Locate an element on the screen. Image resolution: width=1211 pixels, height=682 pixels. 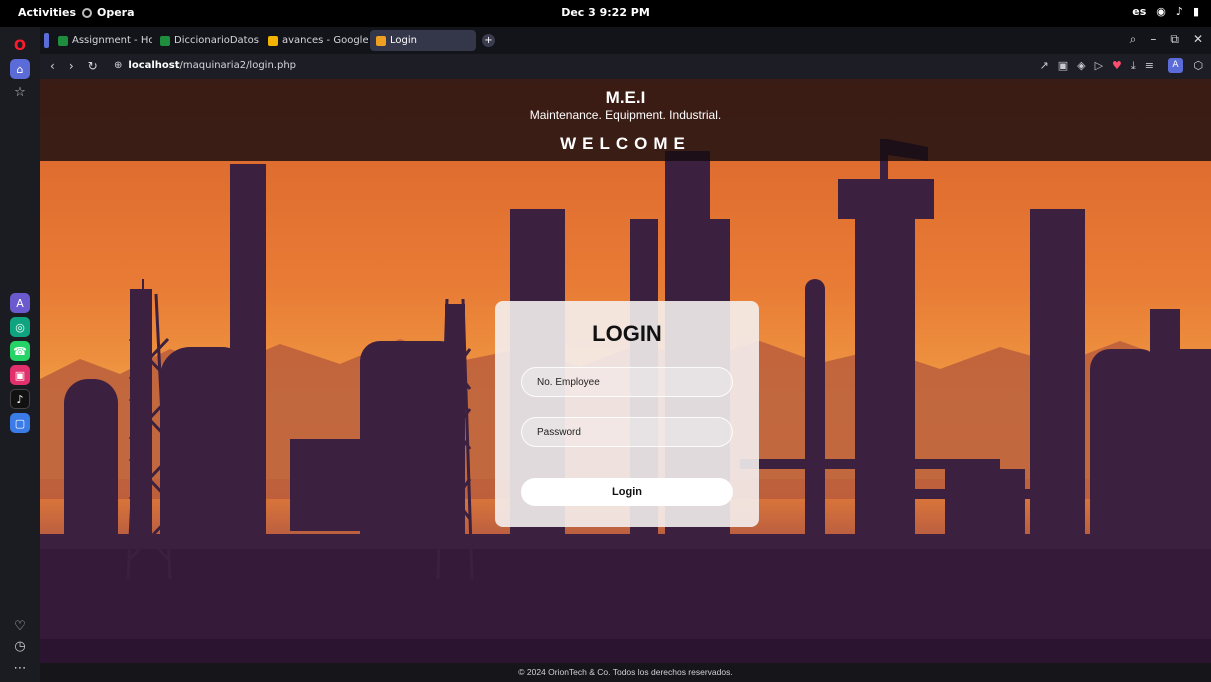
opera-logo-icon: O is located at coordinates (20, 46).